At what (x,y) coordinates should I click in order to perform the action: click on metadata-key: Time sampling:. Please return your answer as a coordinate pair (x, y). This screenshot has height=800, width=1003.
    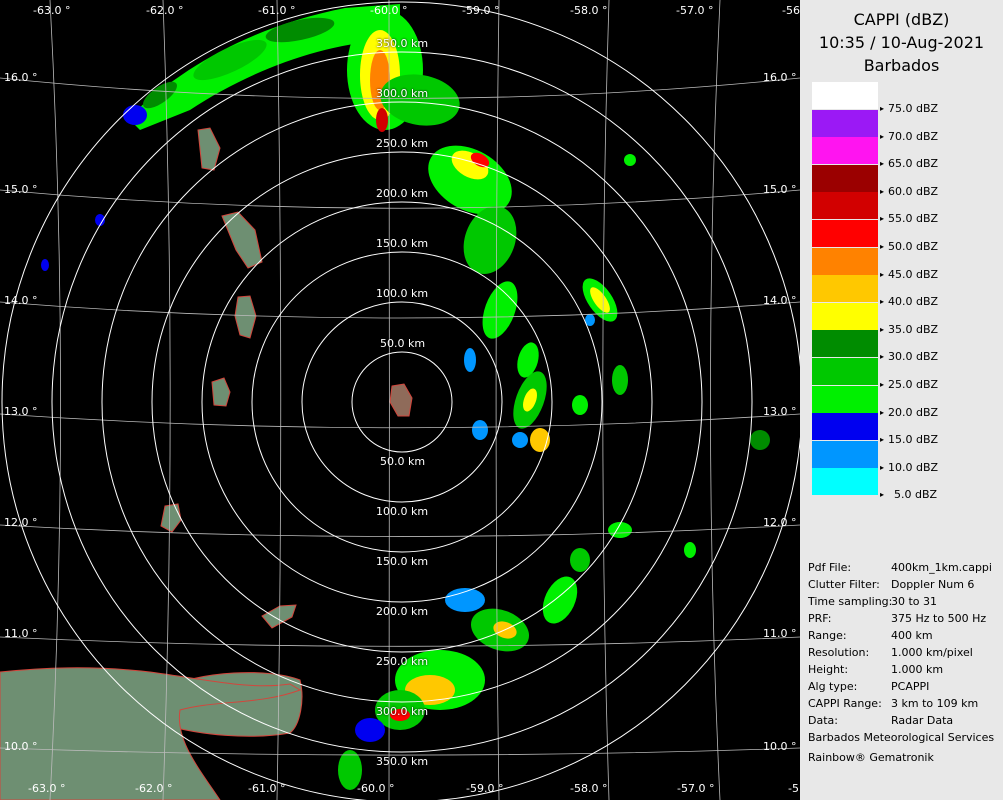
    Looking at the image, I should click on (850, 601).